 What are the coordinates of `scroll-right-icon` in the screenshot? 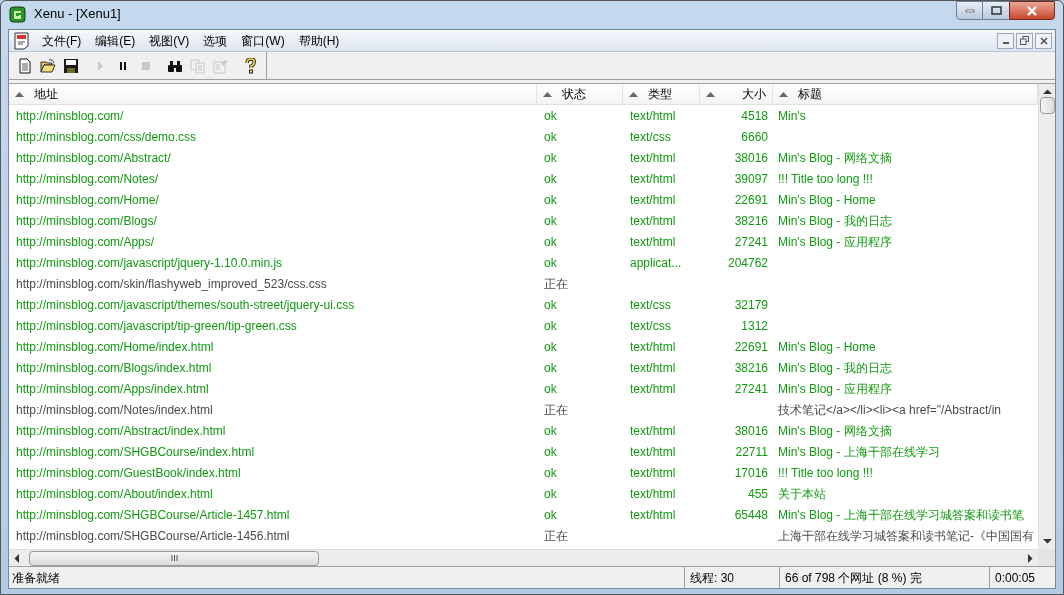 It's located at (1030, 558).